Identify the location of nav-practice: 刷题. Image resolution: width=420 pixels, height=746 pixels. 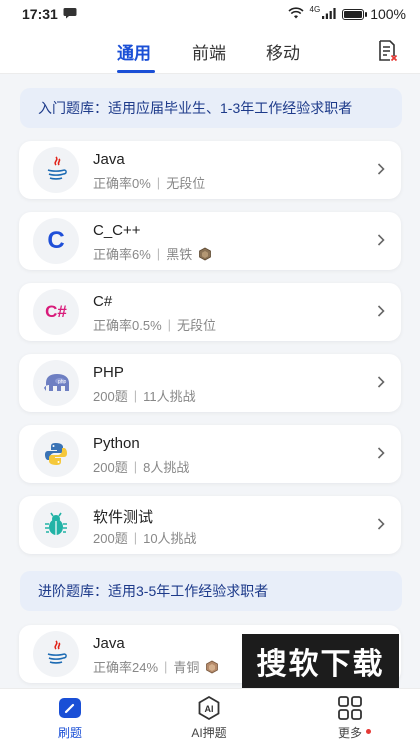
(70, 718).